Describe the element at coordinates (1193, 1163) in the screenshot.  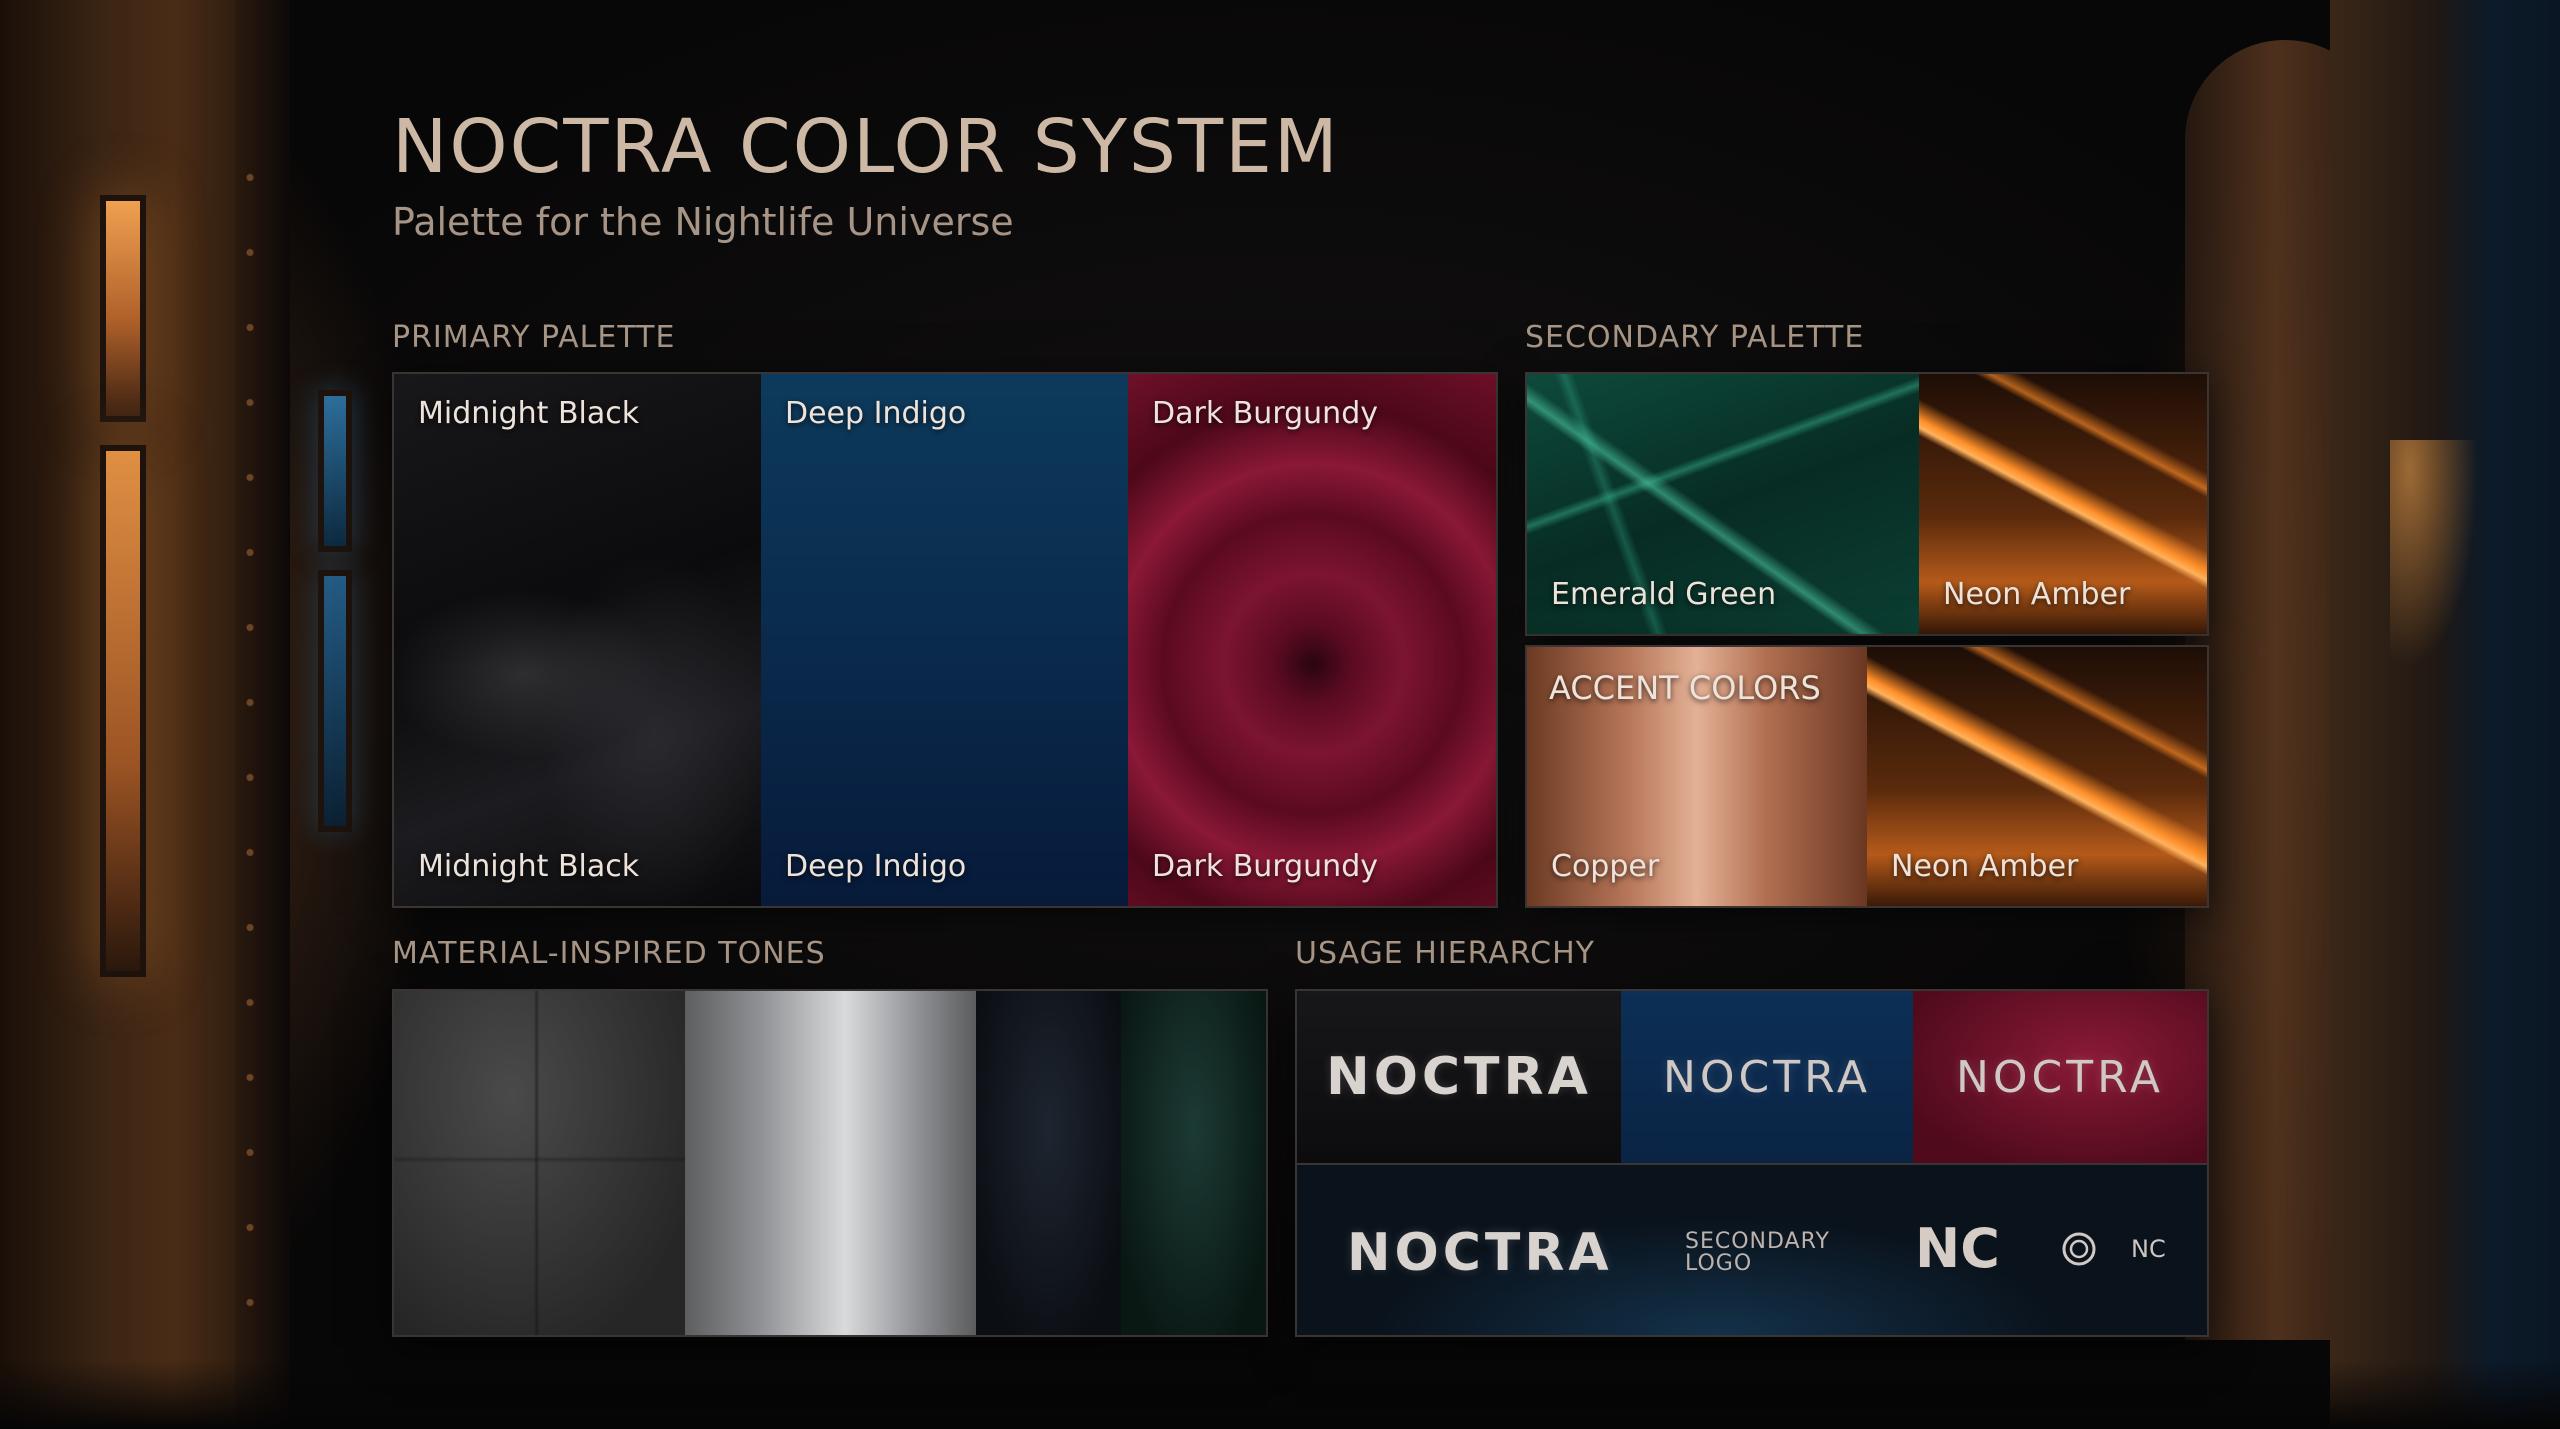
I see `material-green-leather` at that location.